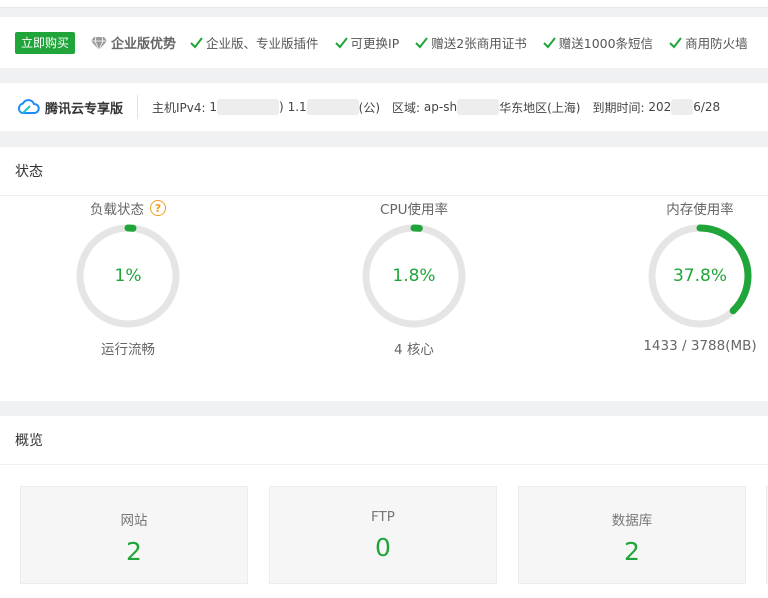 Image resolution: width=768 pixels, height=598 pixels. Describe the element at coordinates (656, 107) in the screenshot. I see `expire-info: 到期时间: 202 6/28` at that location.